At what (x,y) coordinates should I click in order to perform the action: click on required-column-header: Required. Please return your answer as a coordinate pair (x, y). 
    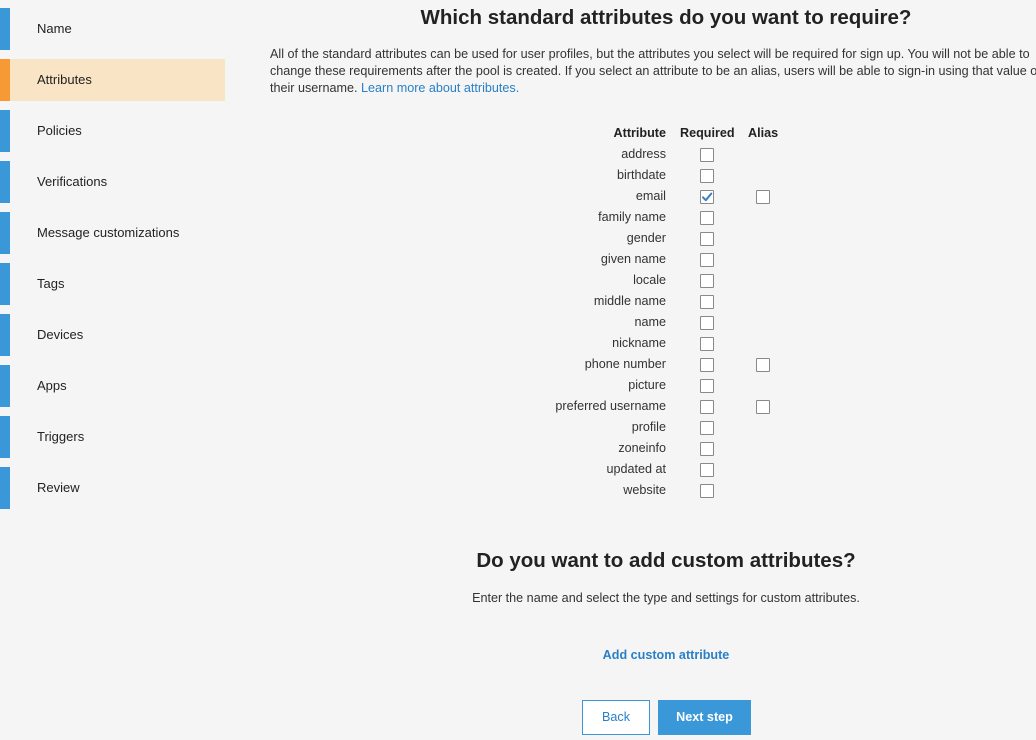
    Looking at the image, I should click on (707, 133).